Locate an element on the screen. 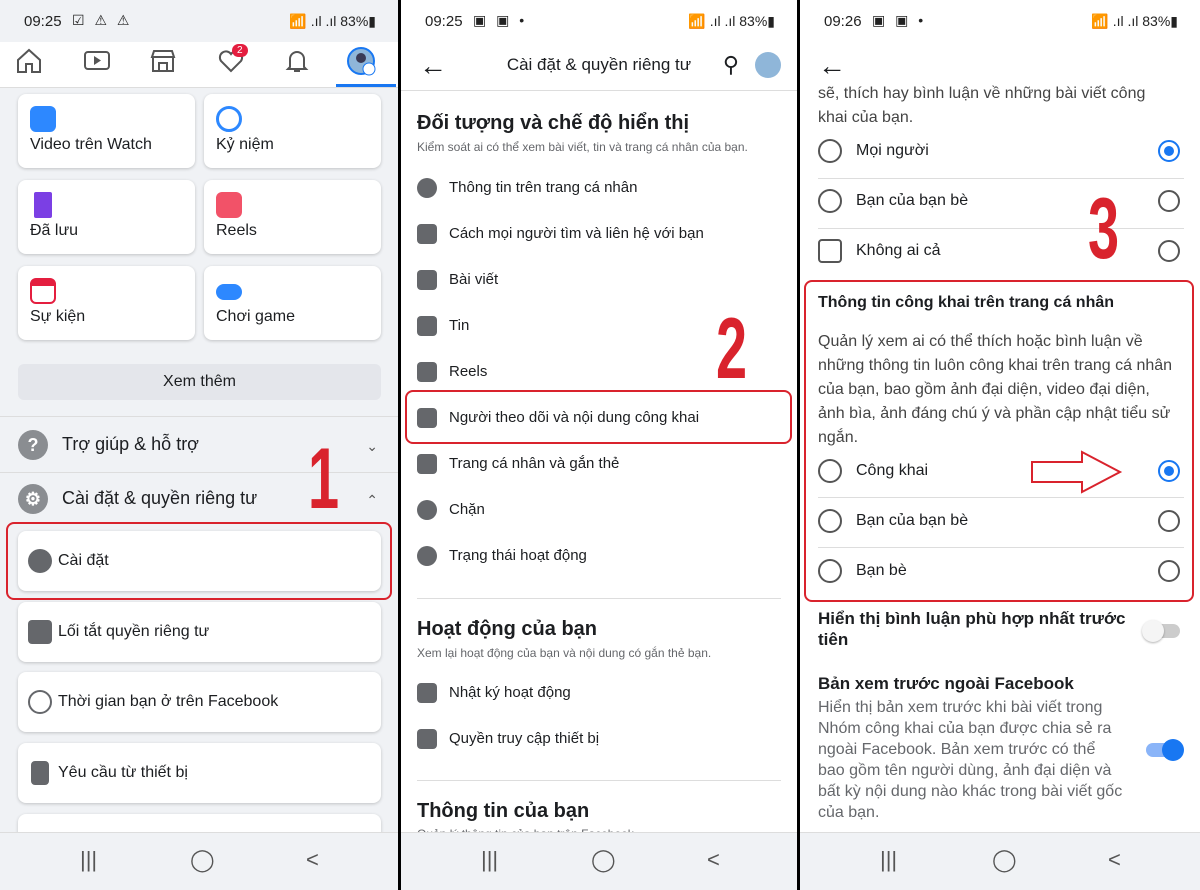 This screenshot has width=1200, height=890. chevron-down-icon: ⌄ is located at coordinates (372, 446).